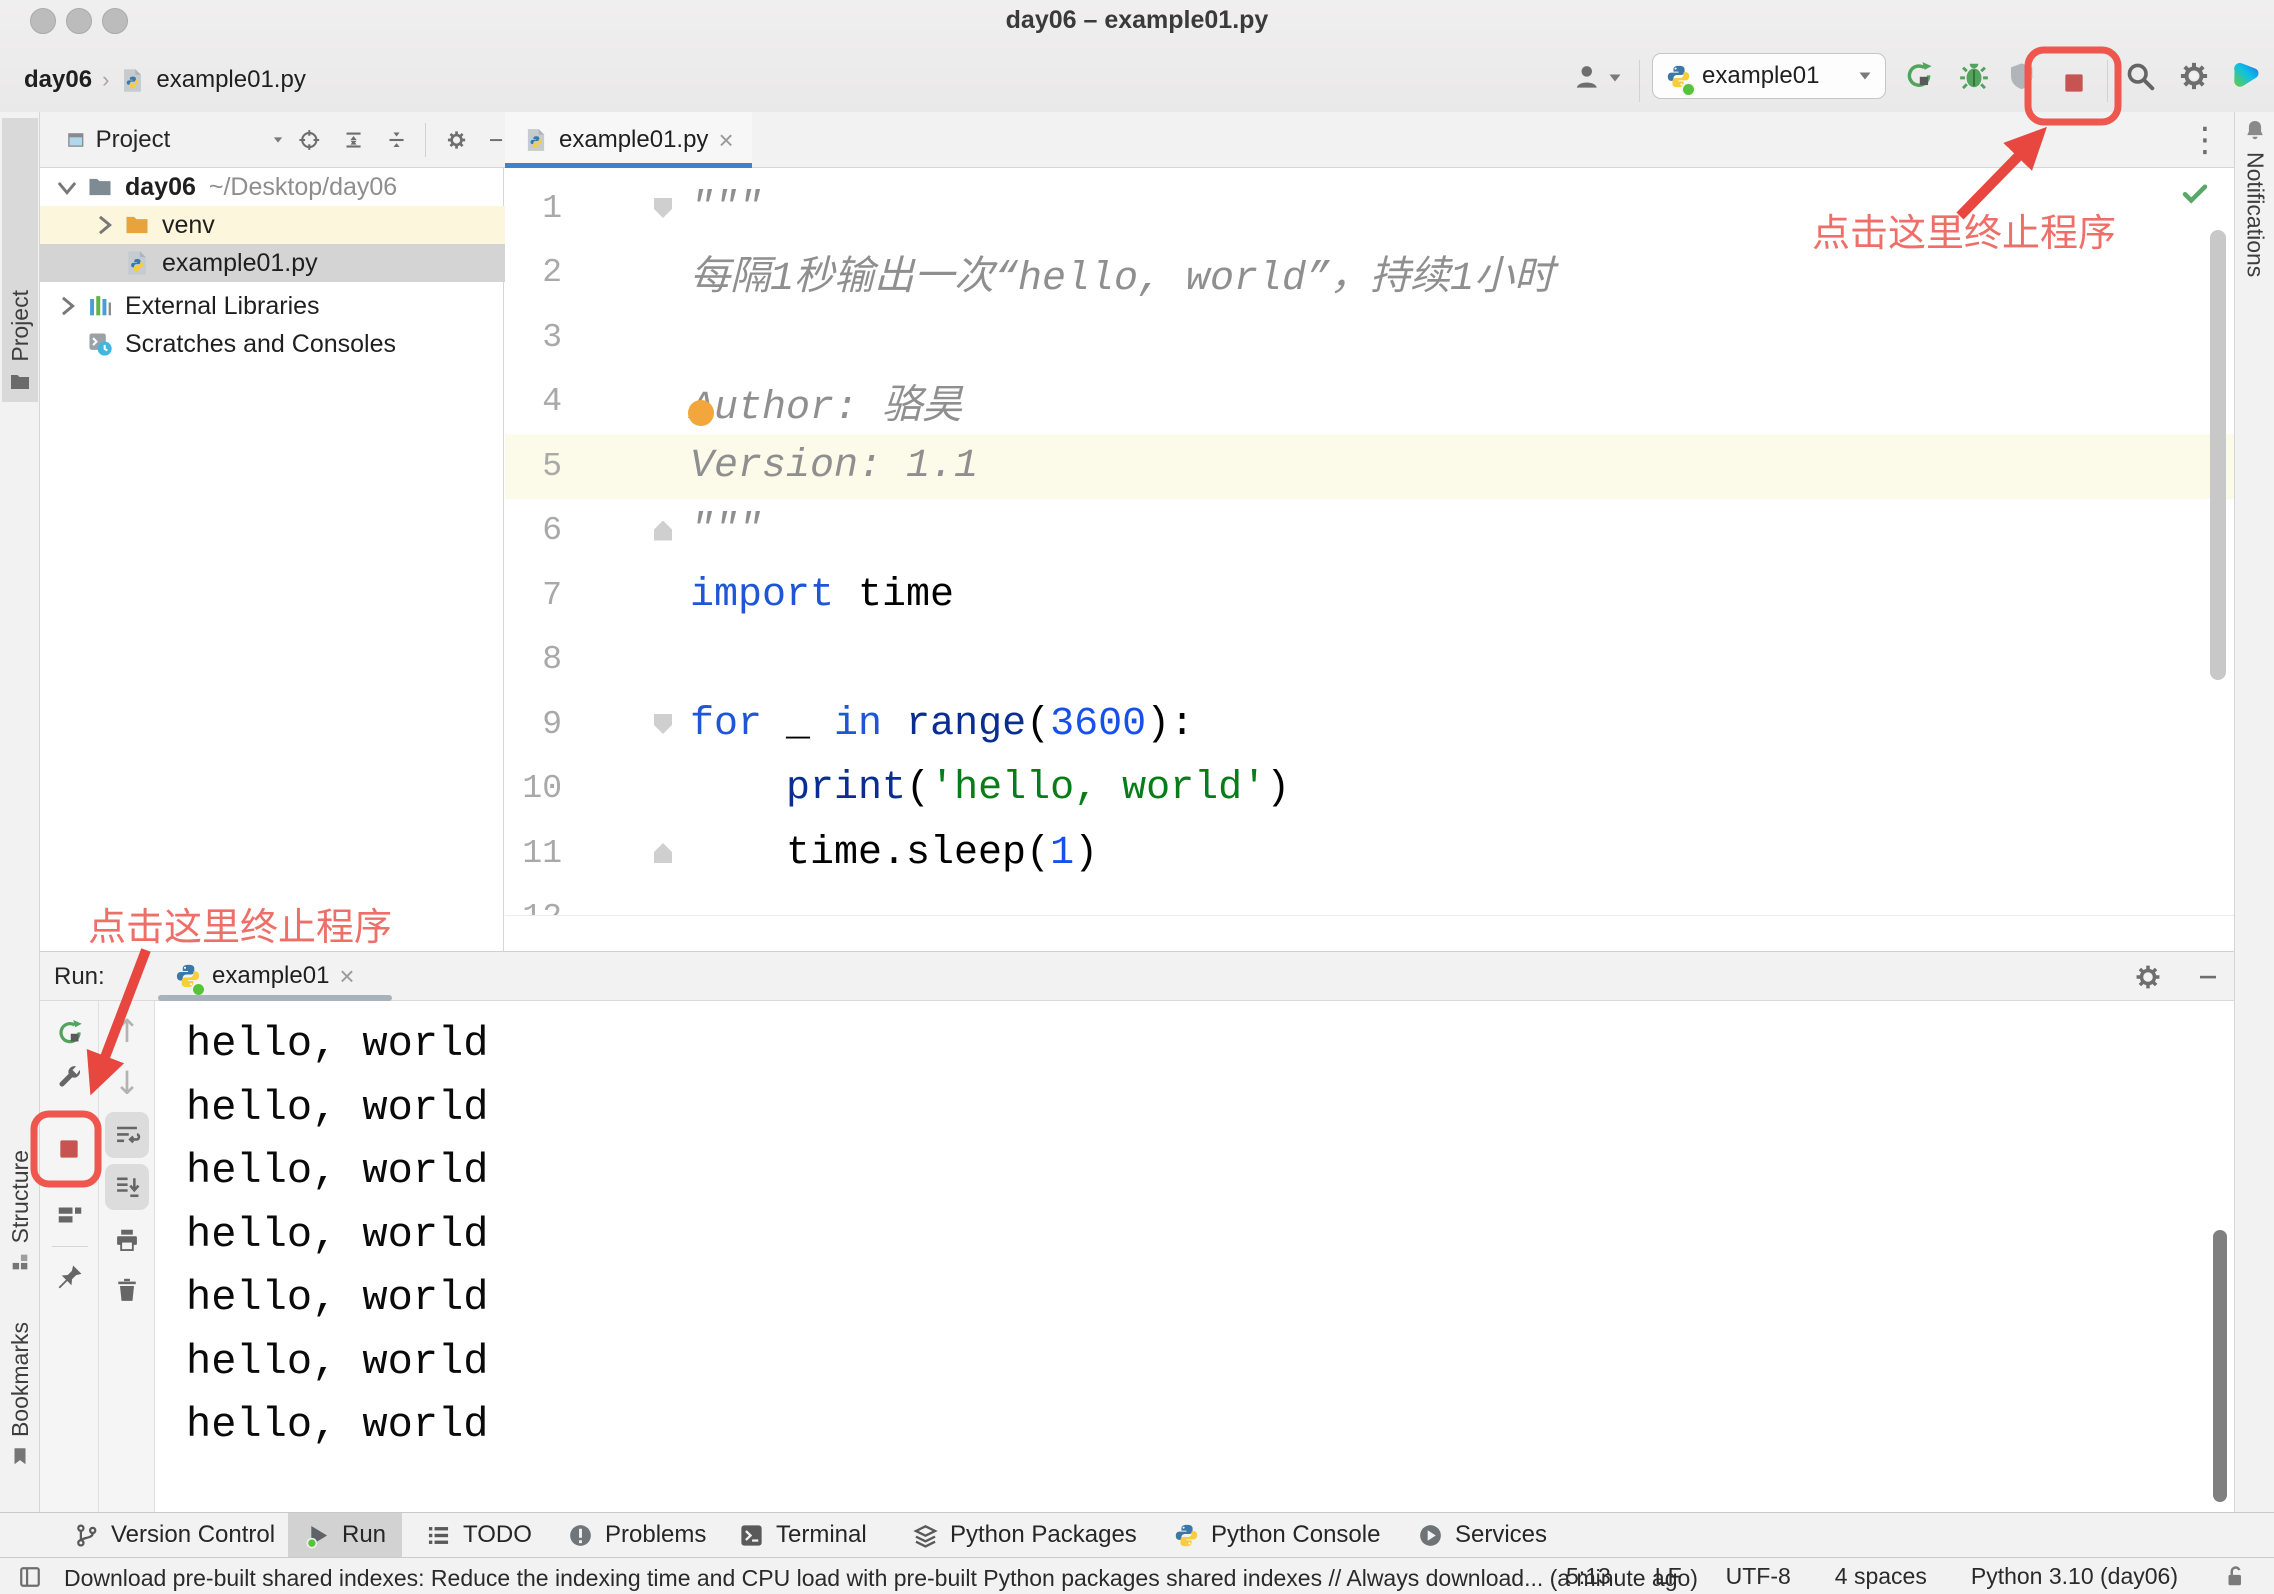  Describe the element at coordinates (2205, 140) in the screenshot. I see `editor-more-options-icon: ⋮` at that location.